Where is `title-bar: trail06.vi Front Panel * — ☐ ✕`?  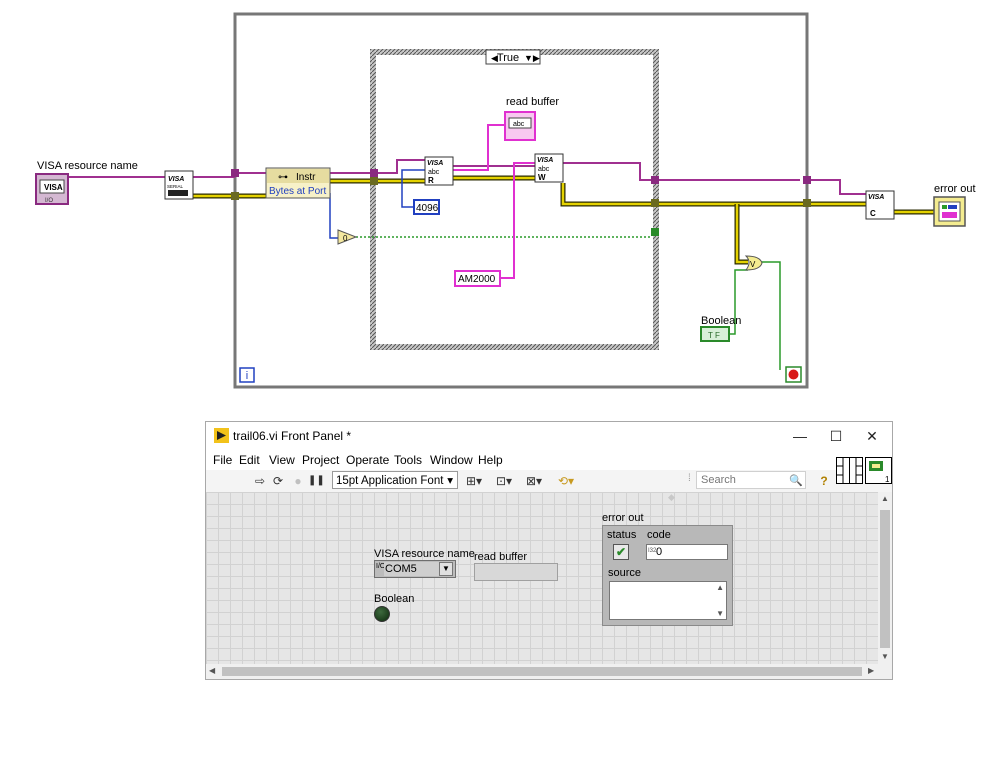
title-bar: trail06.vi Front Panel * — ☐ ✕ is located at coordinates (549, 436).